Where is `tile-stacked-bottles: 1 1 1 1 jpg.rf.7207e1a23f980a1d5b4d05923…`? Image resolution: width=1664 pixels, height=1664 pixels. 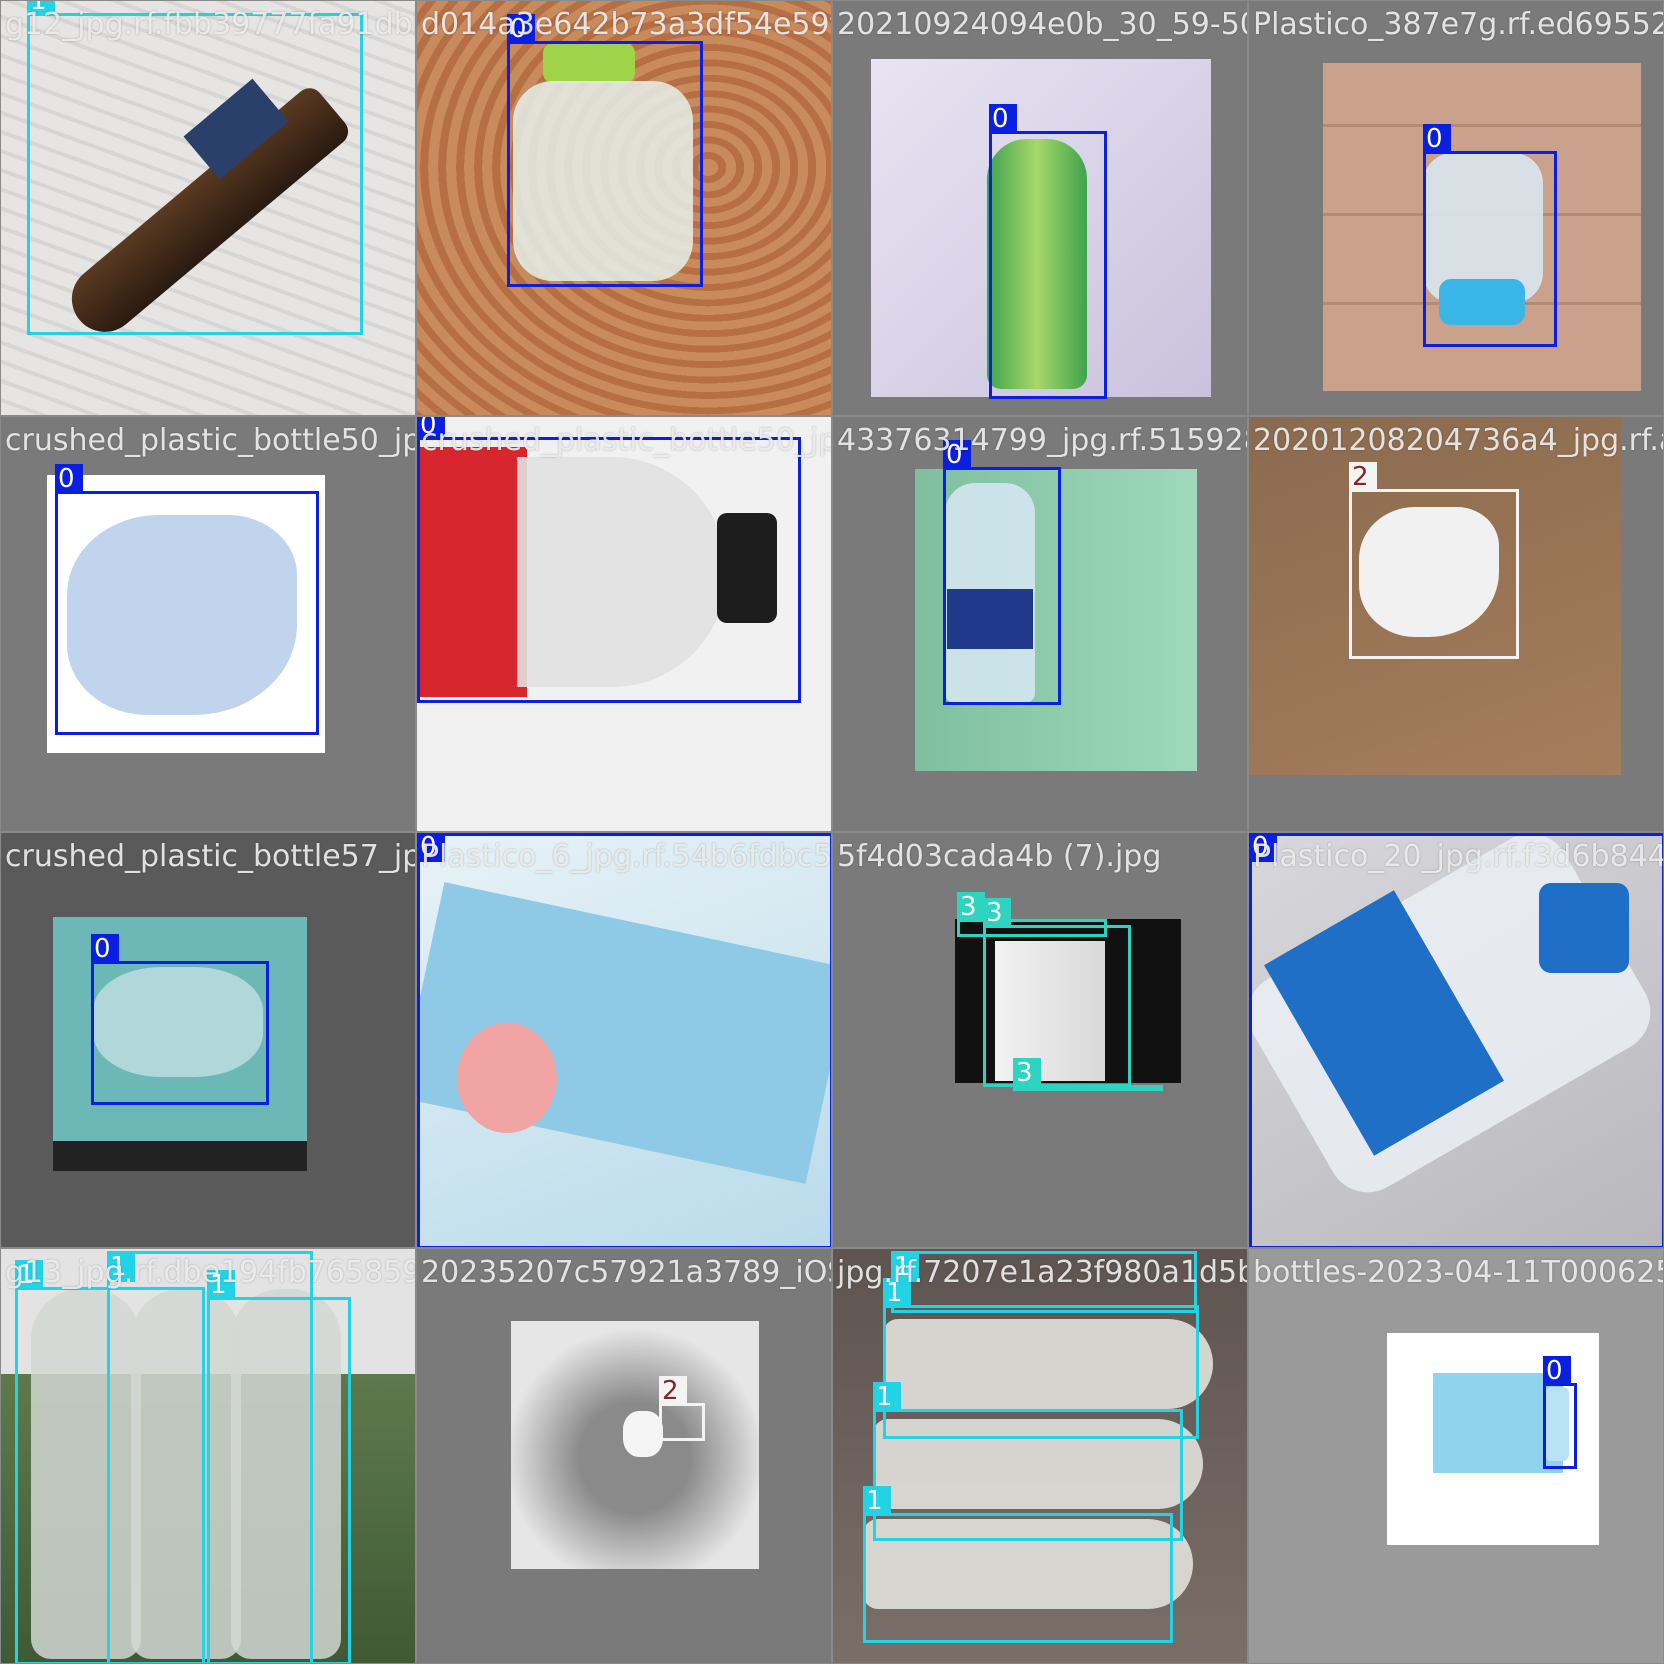 tile-stacked-bottles: 1 1 1 1 jpg.rf.7207e1a23f980a1d5b4d05923… is located at coordinates (1040, 1456).